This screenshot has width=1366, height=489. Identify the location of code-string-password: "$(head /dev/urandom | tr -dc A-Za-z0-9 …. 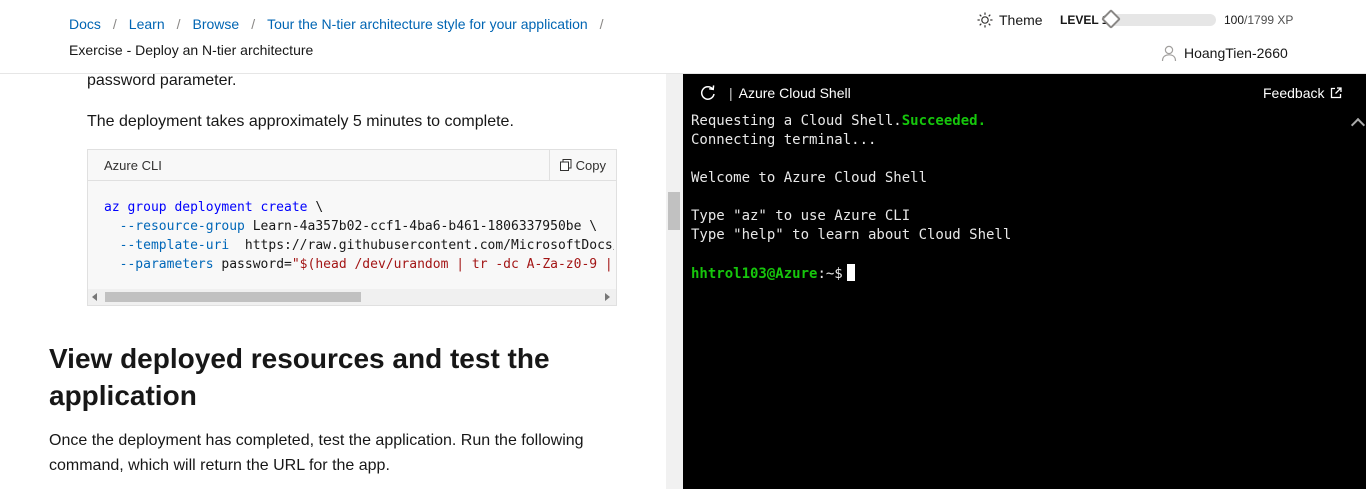
(452, 264).